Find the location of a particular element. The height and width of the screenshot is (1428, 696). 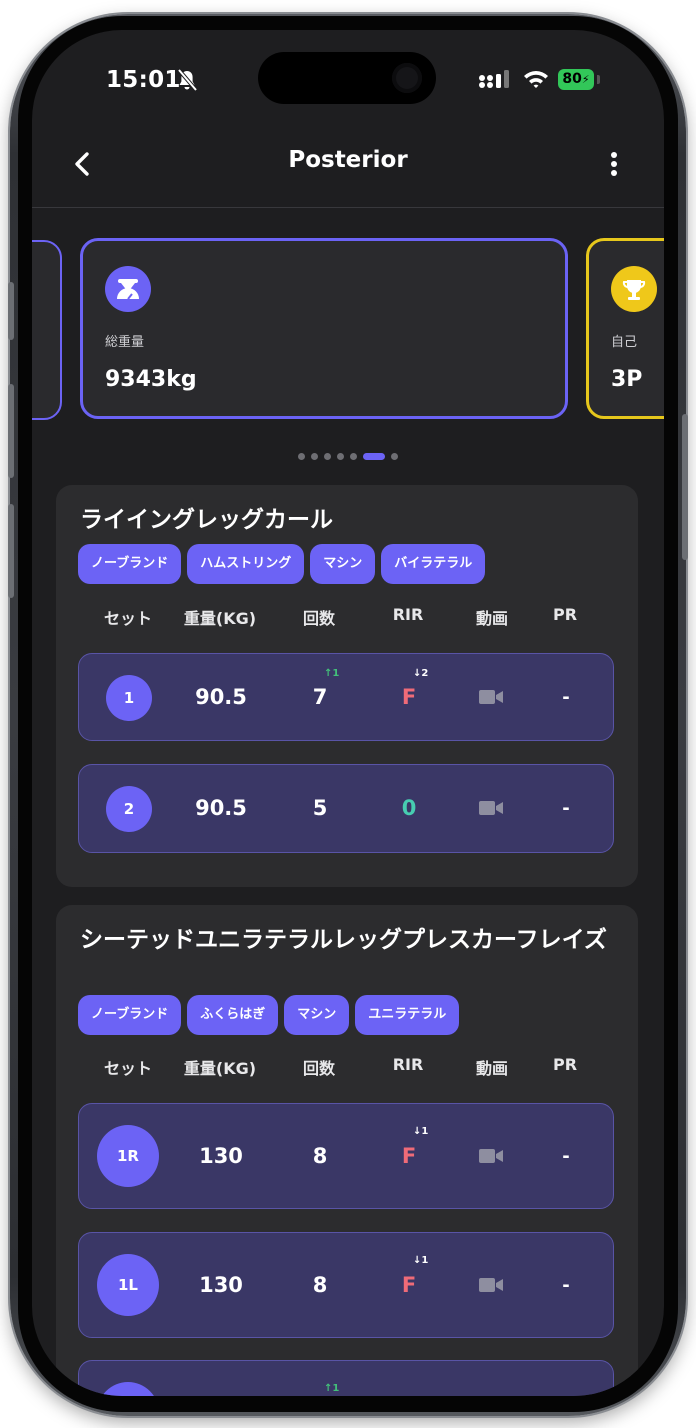

reps-value: 7 is located at coordinates (320, 697).